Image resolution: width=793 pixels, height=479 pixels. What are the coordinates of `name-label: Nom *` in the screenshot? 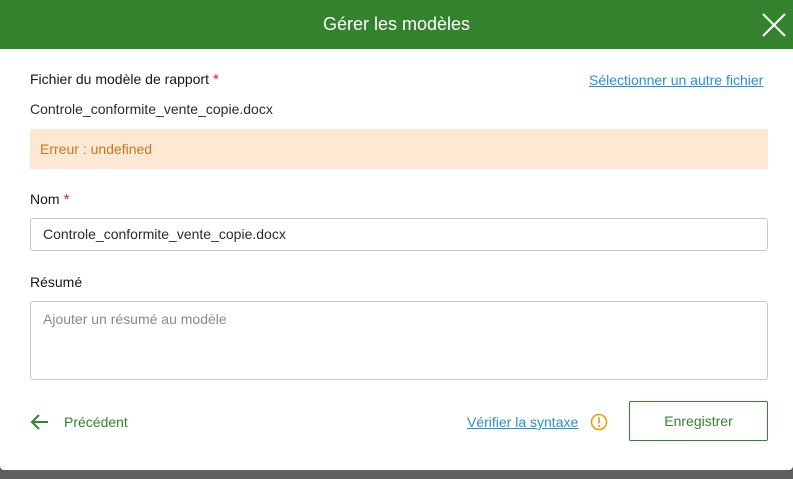 It's located at (49, 199).